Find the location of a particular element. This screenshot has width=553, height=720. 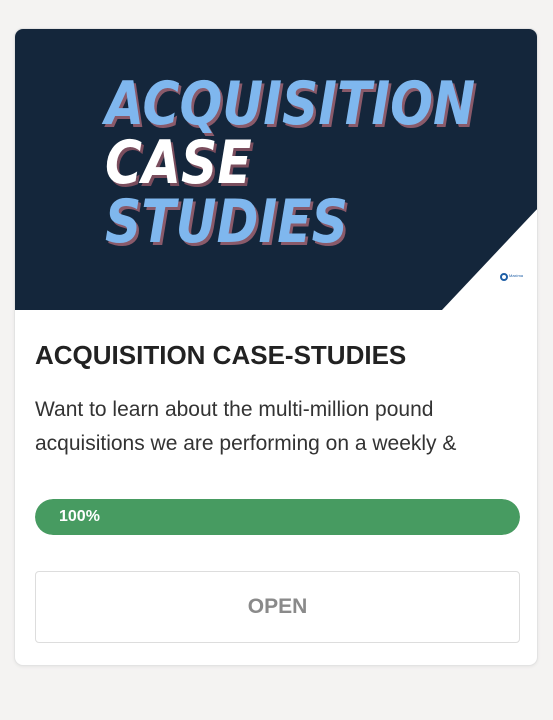

progress-bar: 100% is located at coordinates (277, 517).